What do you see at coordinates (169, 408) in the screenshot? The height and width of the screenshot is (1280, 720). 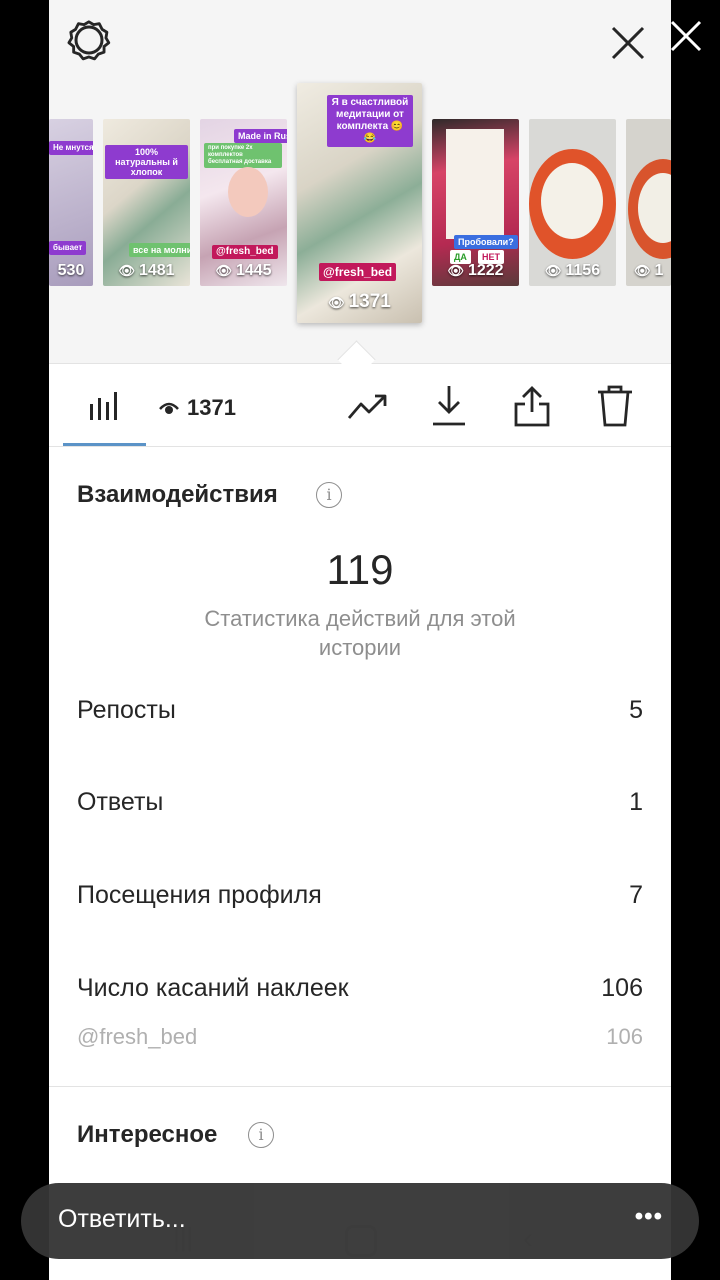 I see `eye-icon` at bounding box center [169, 408].